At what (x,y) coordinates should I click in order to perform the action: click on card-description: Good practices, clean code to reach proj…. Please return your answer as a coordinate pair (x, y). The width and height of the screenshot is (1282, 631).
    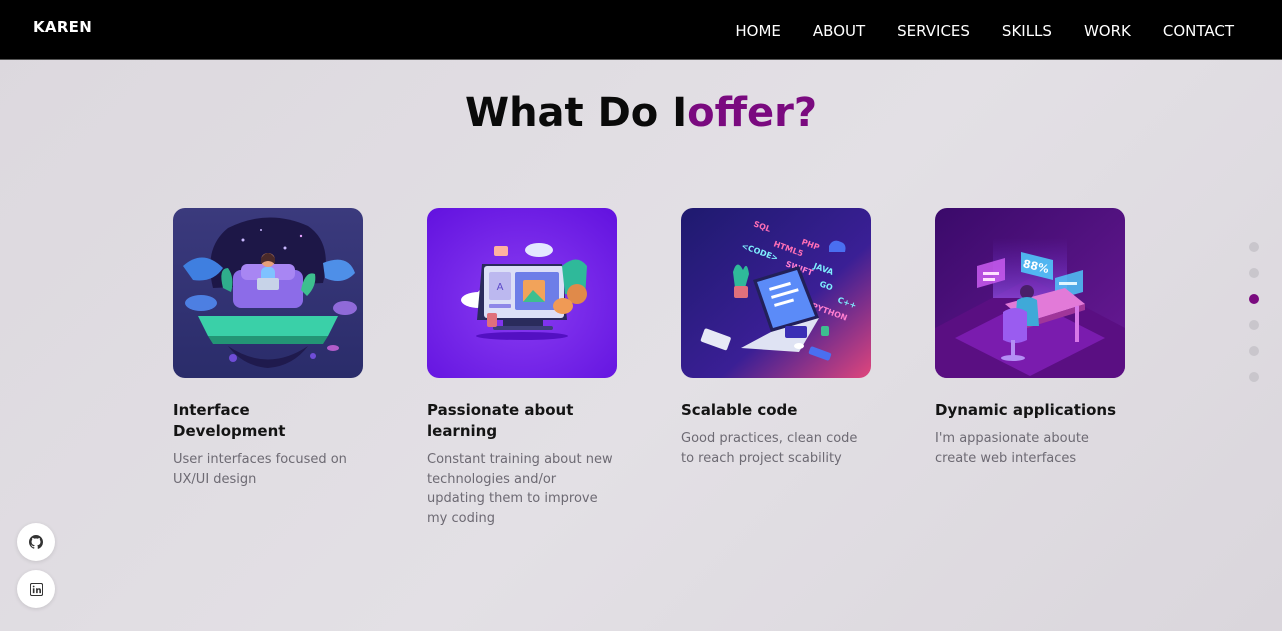
    Looking at the image, I should click on (769, 448).